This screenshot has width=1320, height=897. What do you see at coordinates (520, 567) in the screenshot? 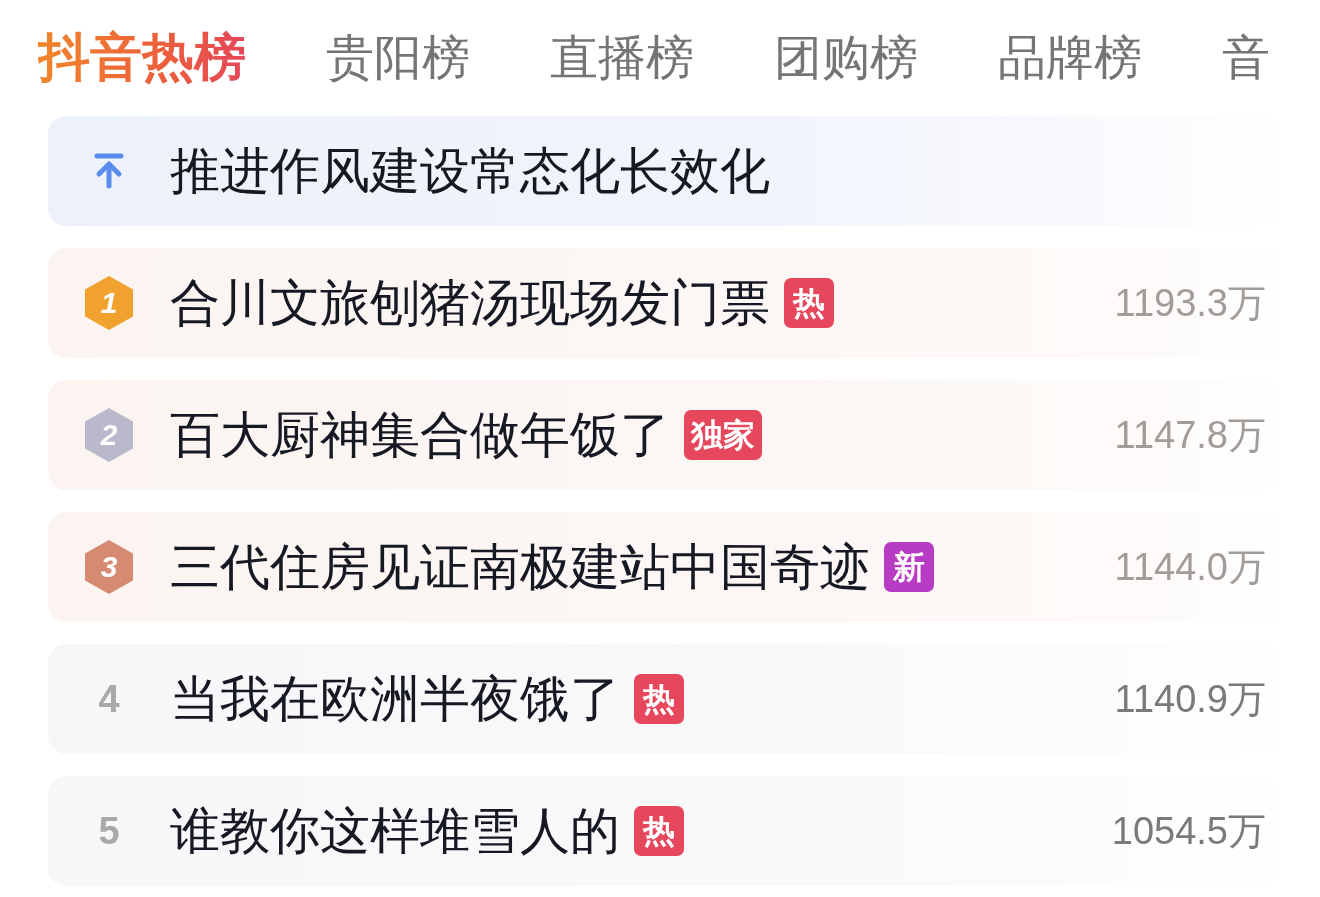
I see `trend-title: 三代住房见证南极建站中国奇迹` at bounding box center [520, 567].